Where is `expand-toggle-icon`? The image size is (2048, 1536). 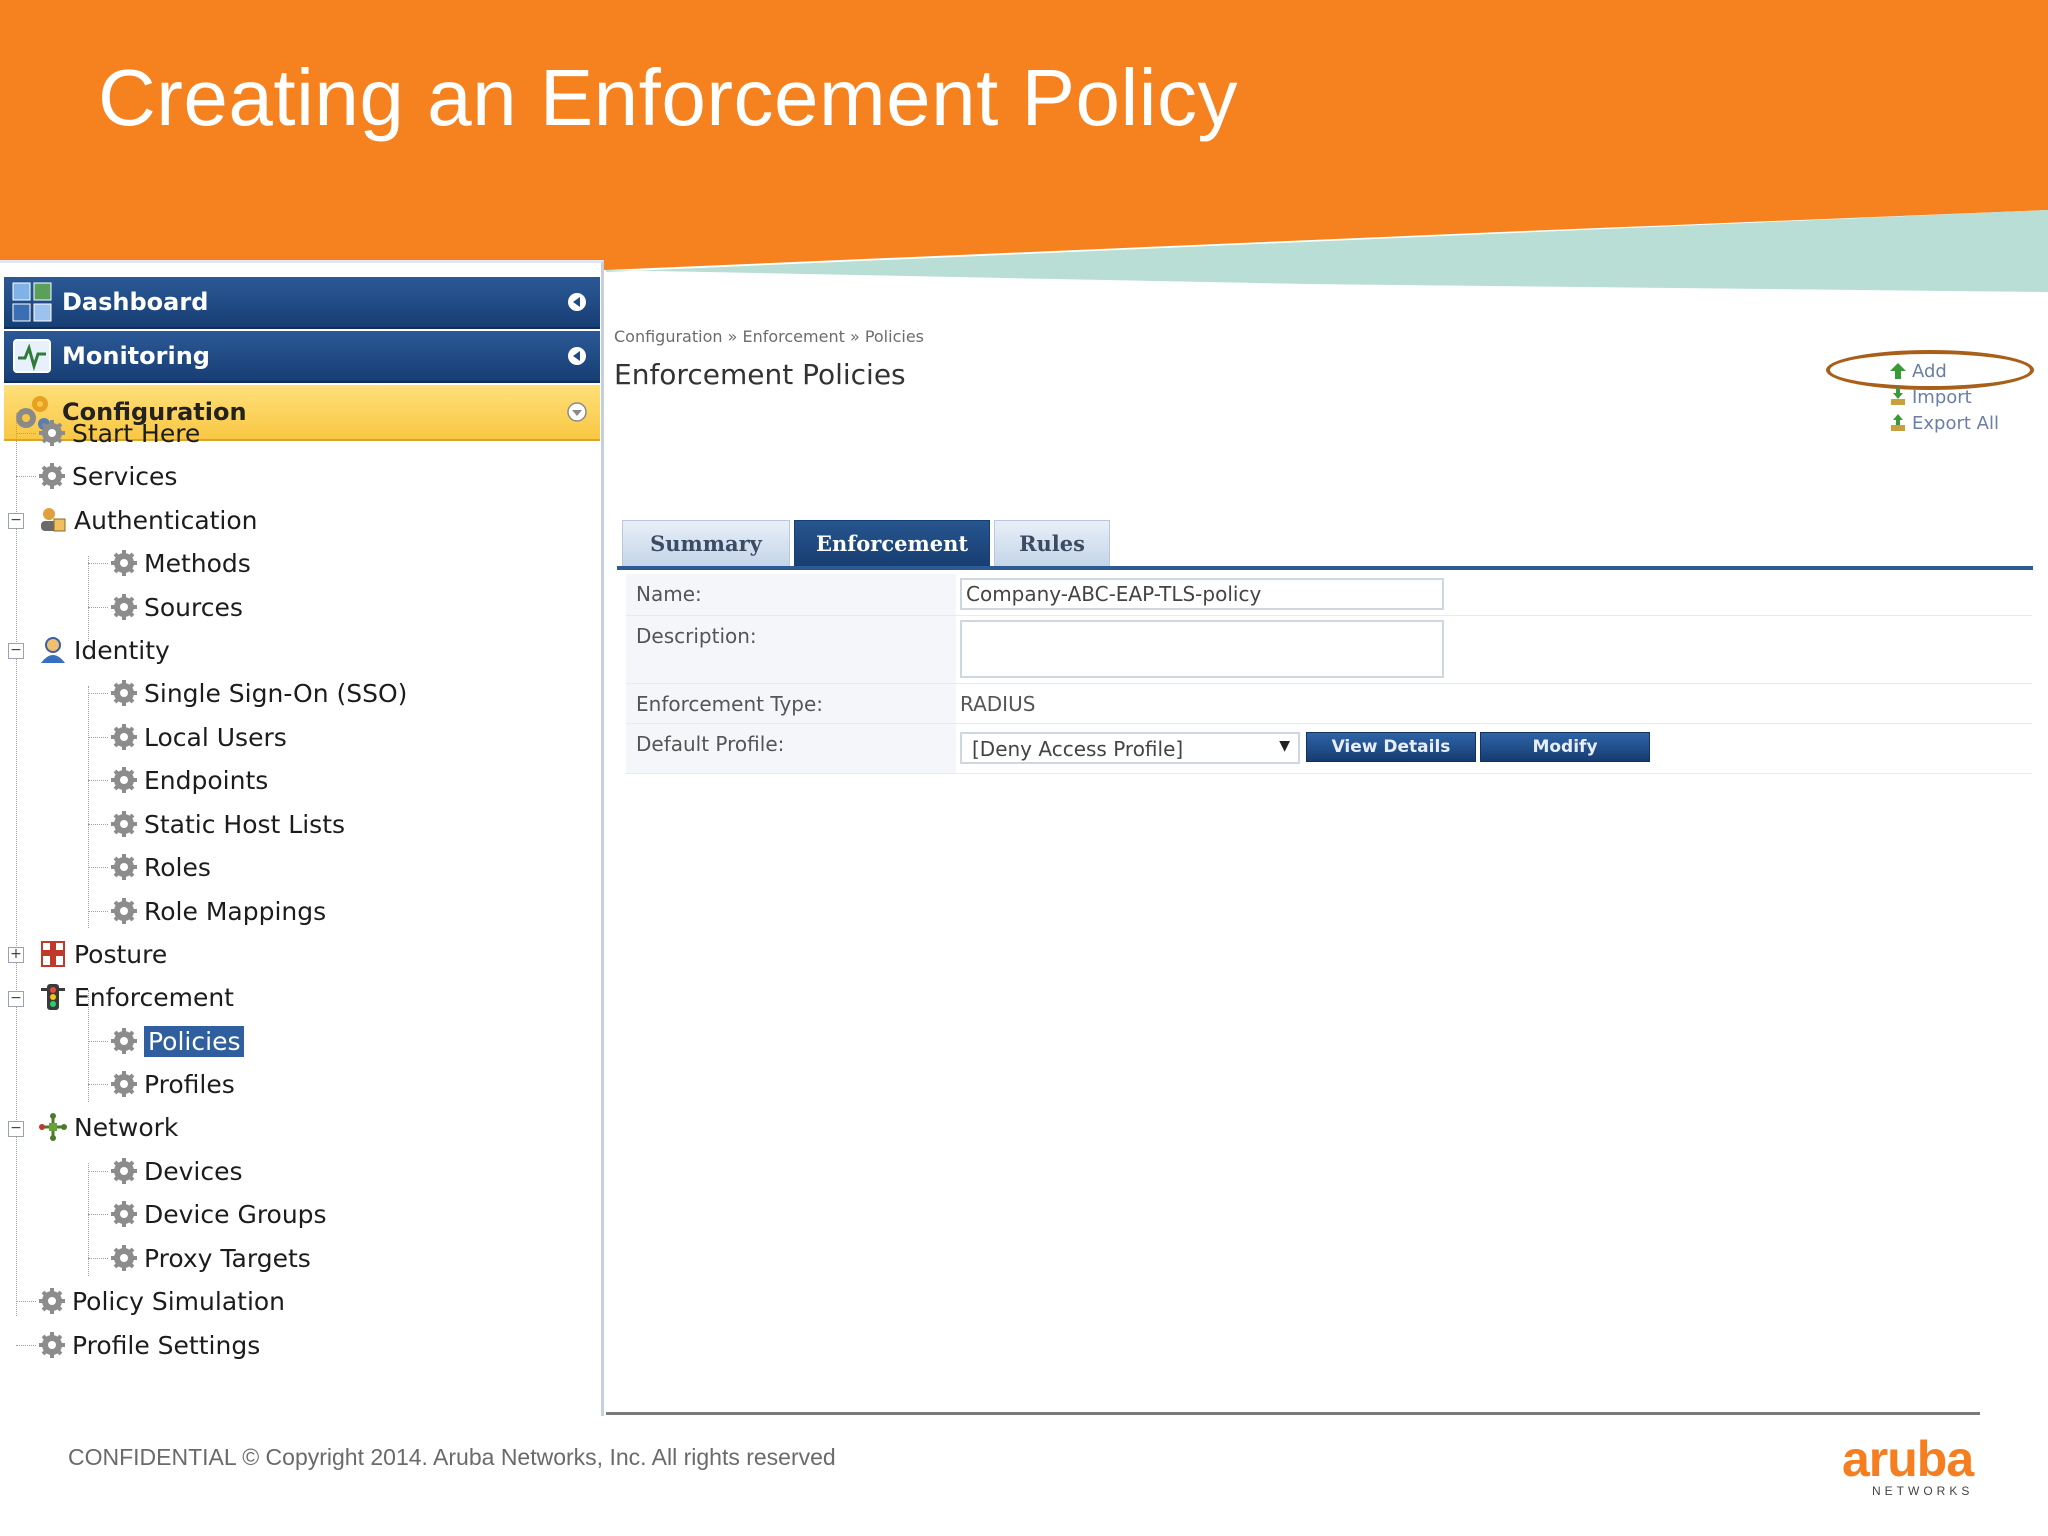 expand-toggle-icon is located at coordinates (577, 412).